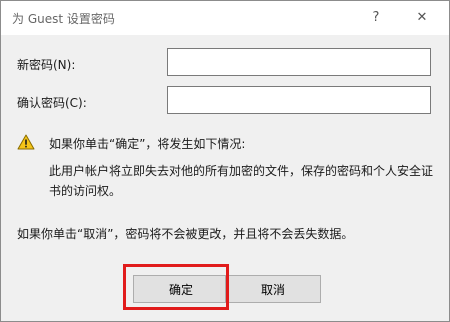  I want to click on warning-headline: 如果你单击“确定”，将发生如下情况:, so click(147, 144).